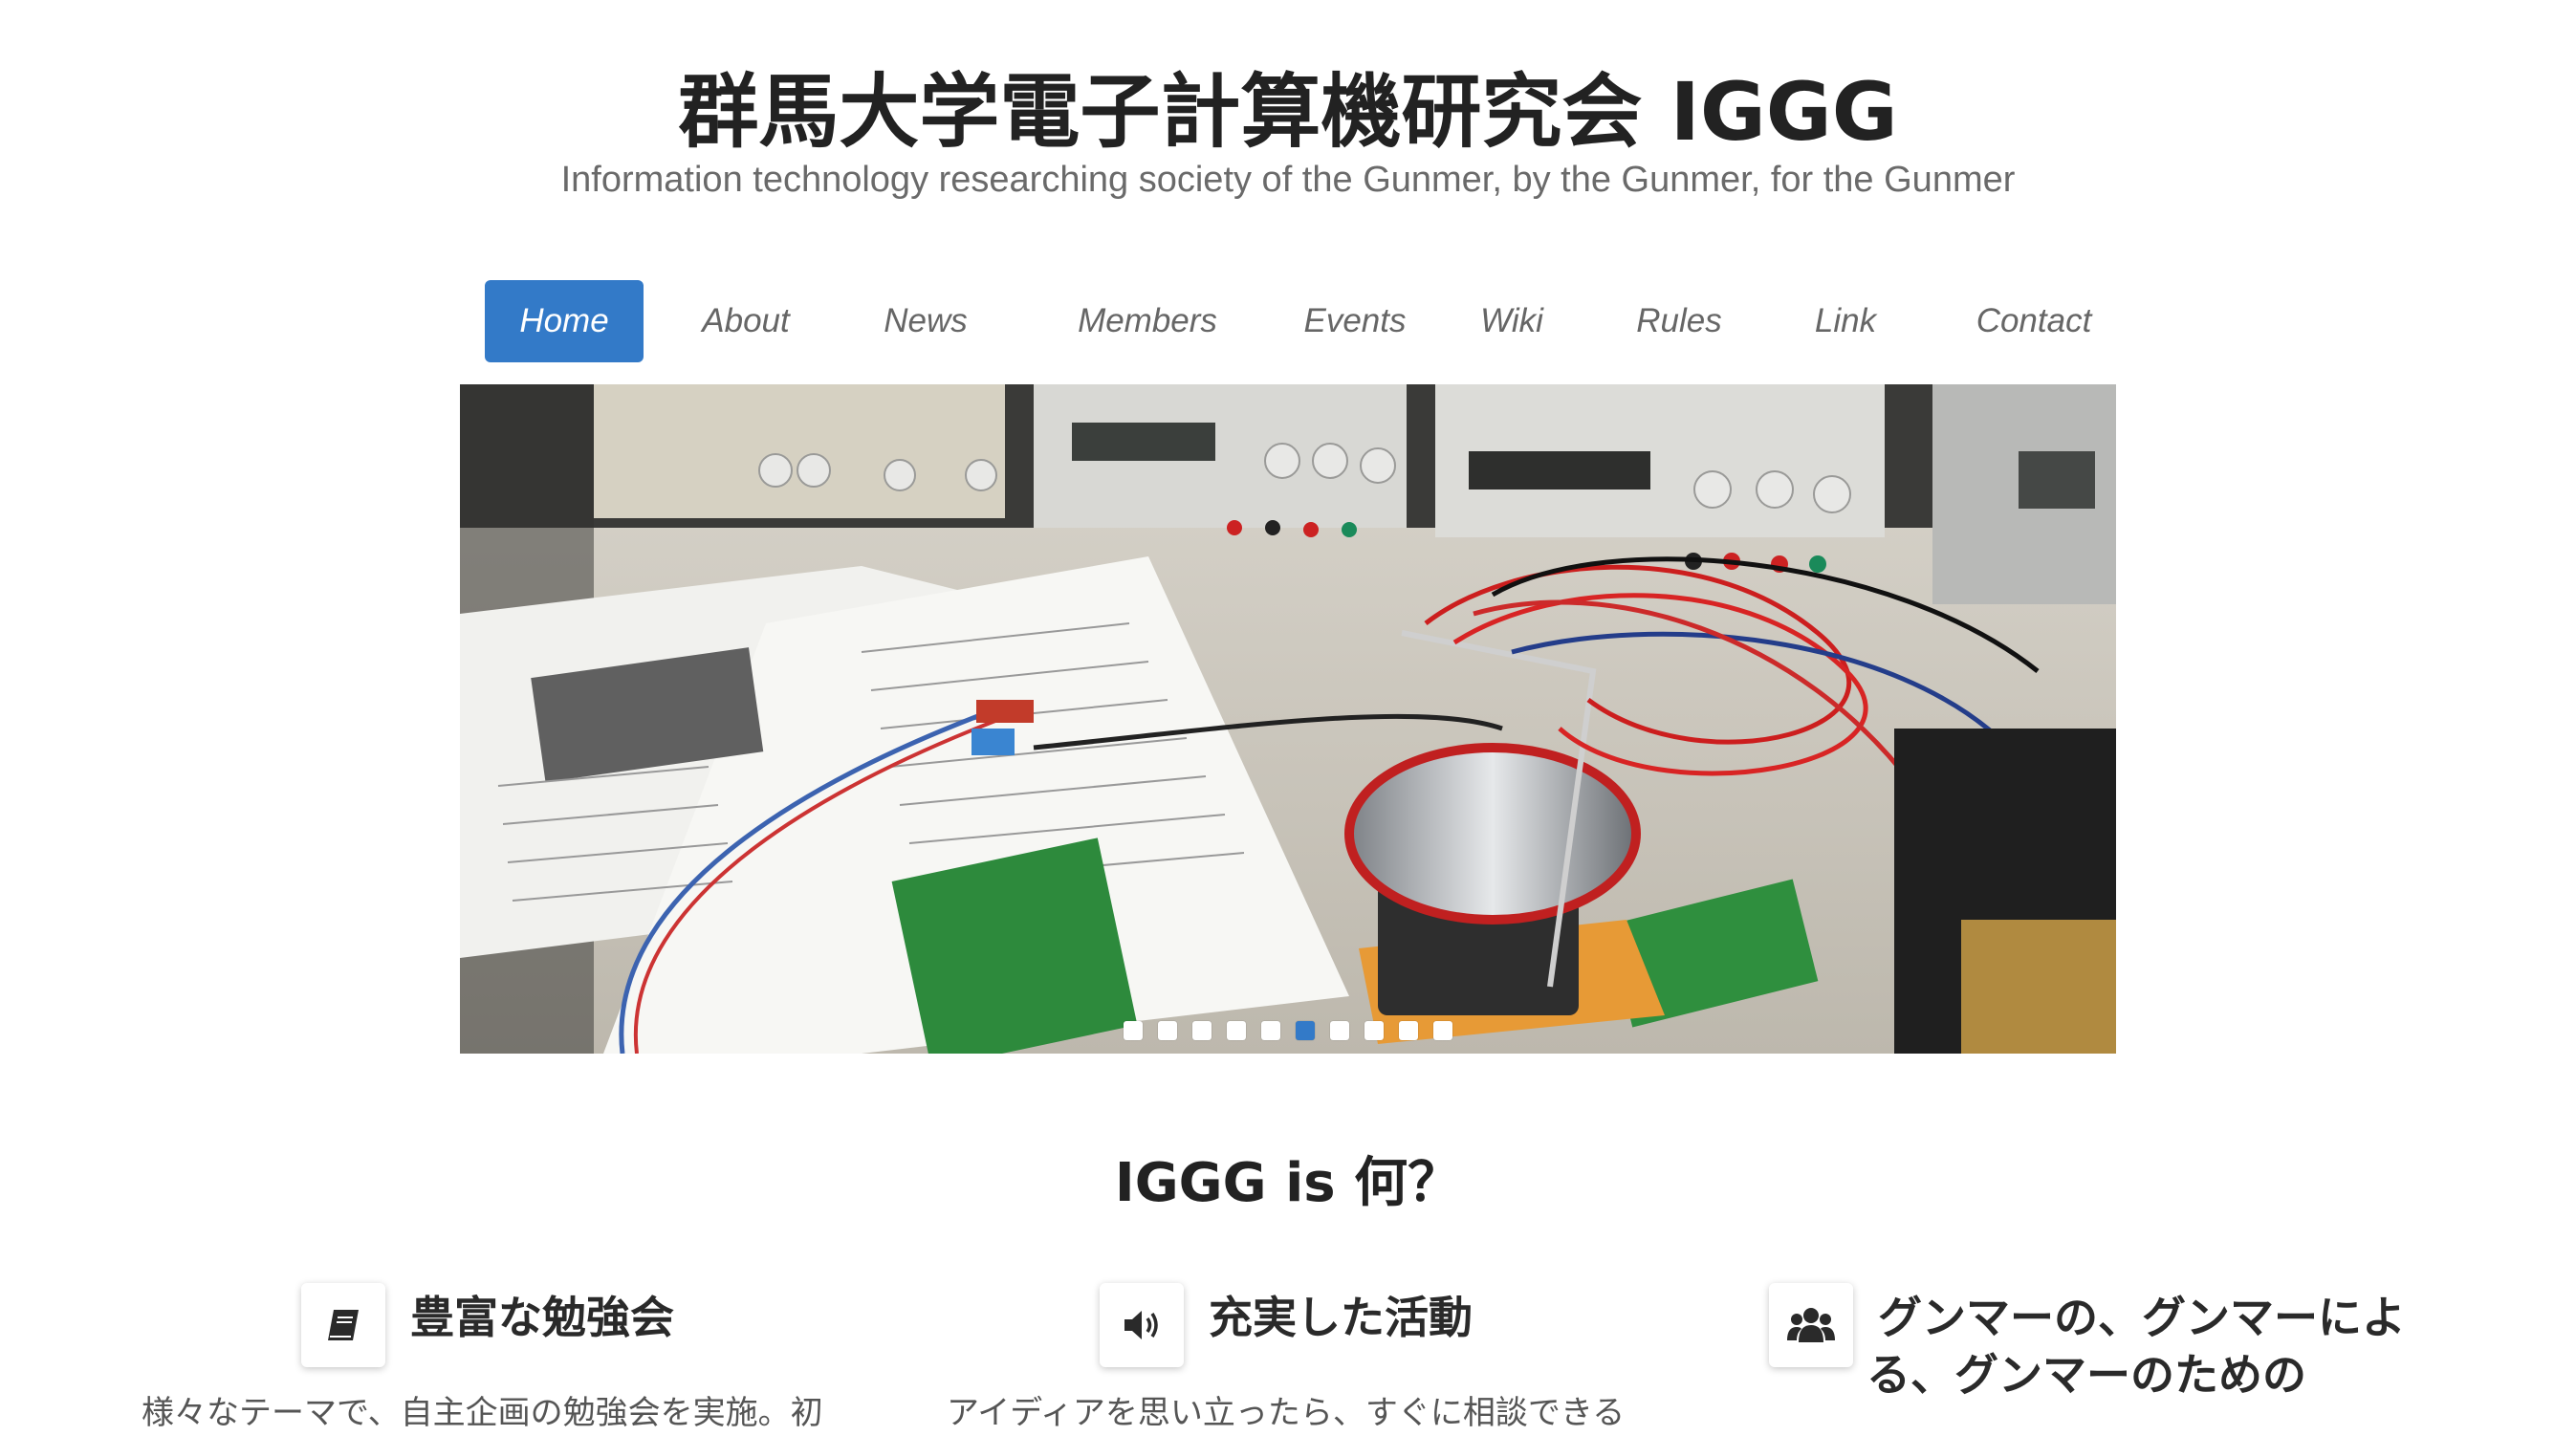  I want to click on nav-news: News, so click(925, 321).